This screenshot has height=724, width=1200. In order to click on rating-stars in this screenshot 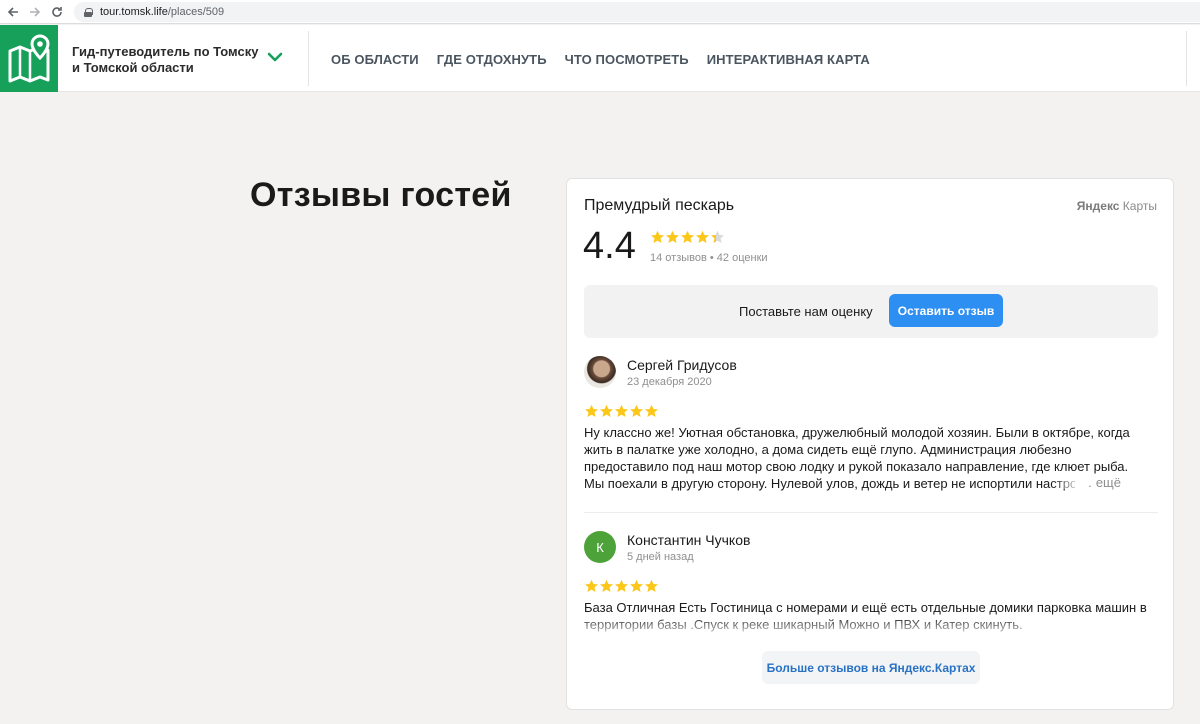, I will do `click(687, 237)`.